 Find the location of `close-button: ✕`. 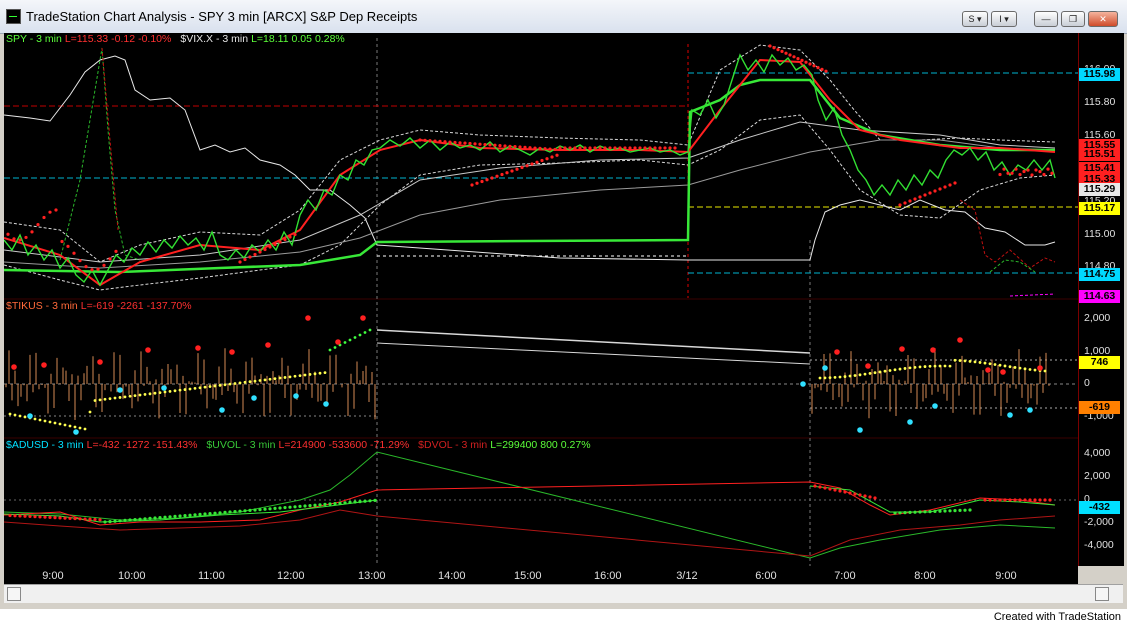

close-button: ✕ is located at coordinates (1103, 19).